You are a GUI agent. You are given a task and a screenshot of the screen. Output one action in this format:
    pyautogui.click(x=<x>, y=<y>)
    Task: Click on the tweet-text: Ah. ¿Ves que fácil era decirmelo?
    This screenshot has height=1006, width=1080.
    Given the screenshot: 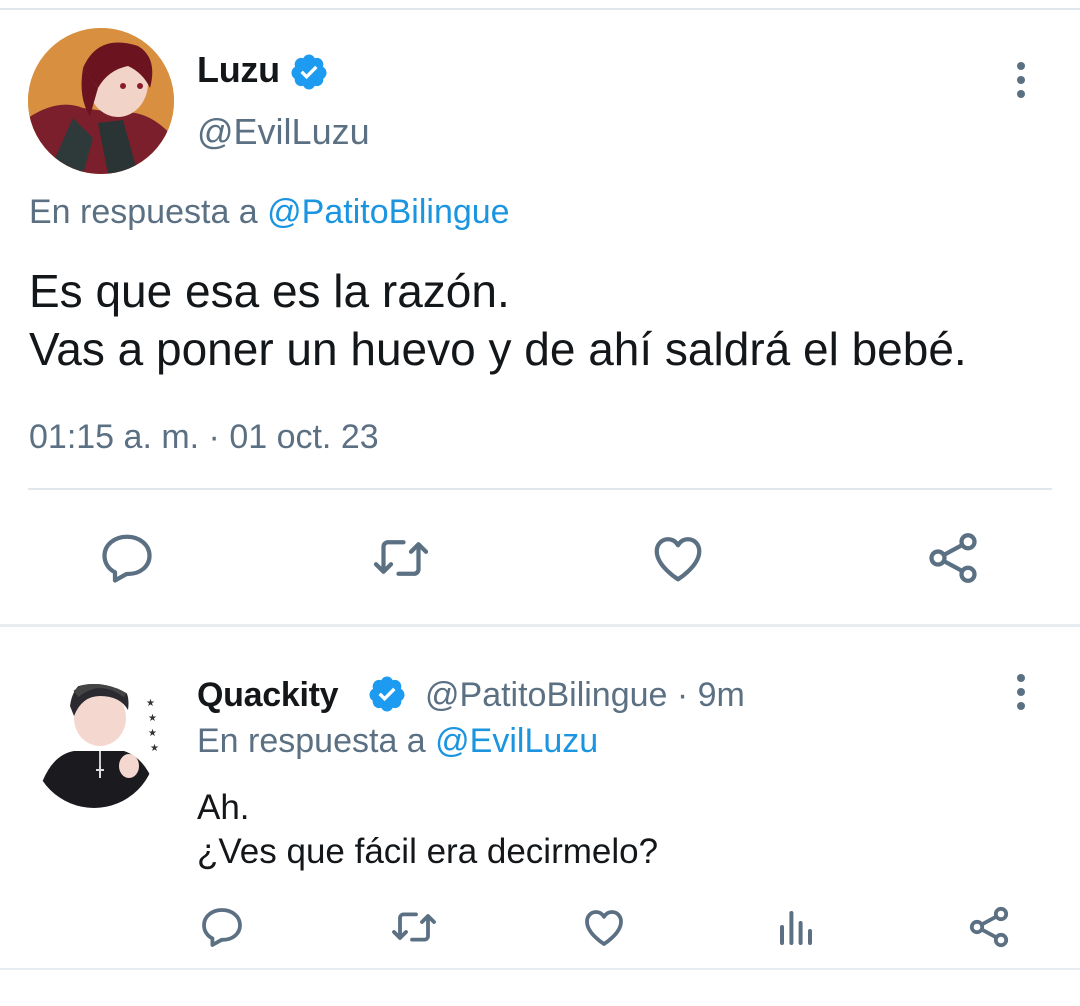 What is the action you would take?
    pyautogui.click(x=427, y=830)
    